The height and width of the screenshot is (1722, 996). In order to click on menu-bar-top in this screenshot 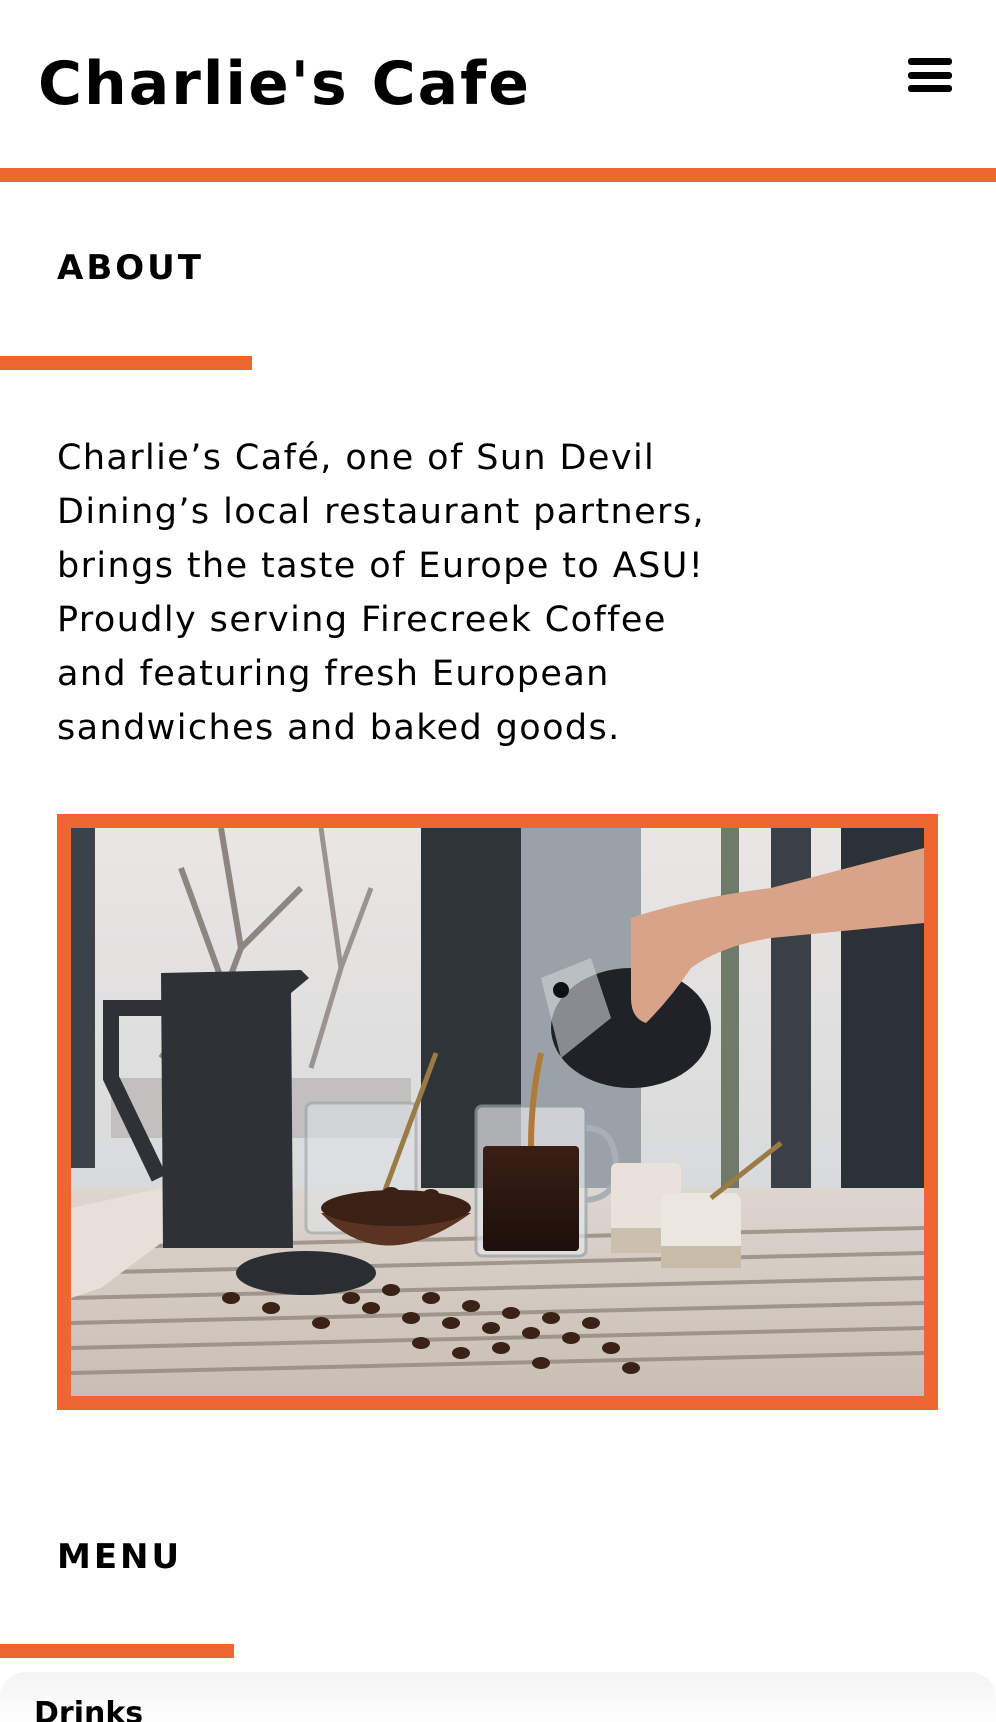, I will do `click(930, 61)`.